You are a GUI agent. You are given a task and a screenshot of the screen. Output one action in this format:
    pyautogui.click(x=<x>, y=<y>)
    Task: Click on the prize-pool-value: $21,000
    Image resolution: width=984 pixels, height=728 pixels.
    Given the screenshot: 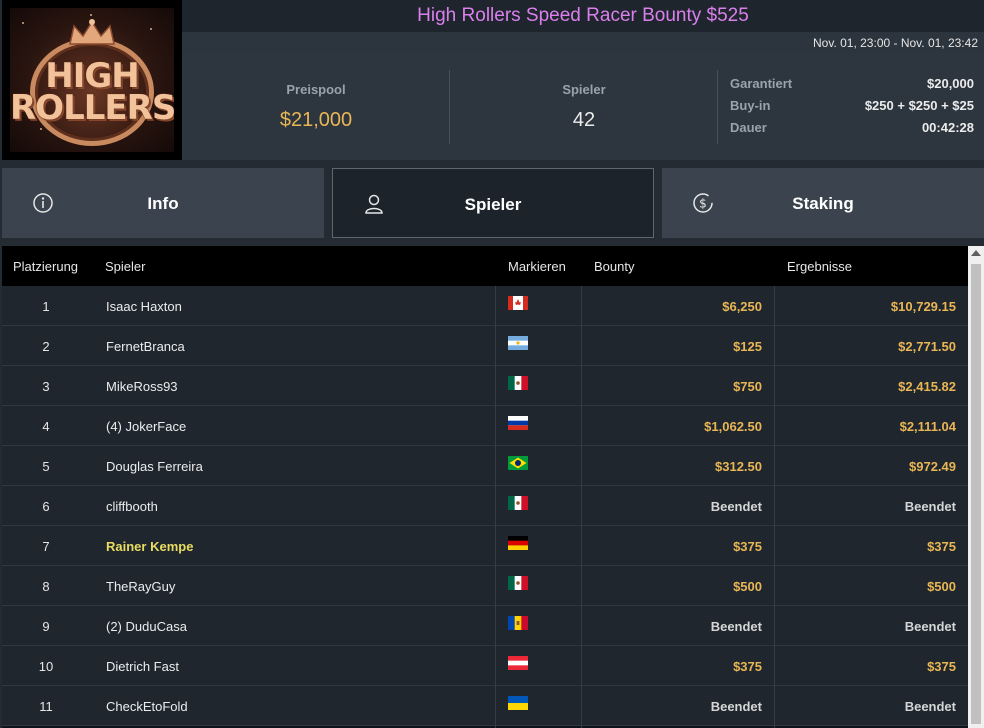 What is the action you would take?
    pyautogui.click(x=316, y=120)
    